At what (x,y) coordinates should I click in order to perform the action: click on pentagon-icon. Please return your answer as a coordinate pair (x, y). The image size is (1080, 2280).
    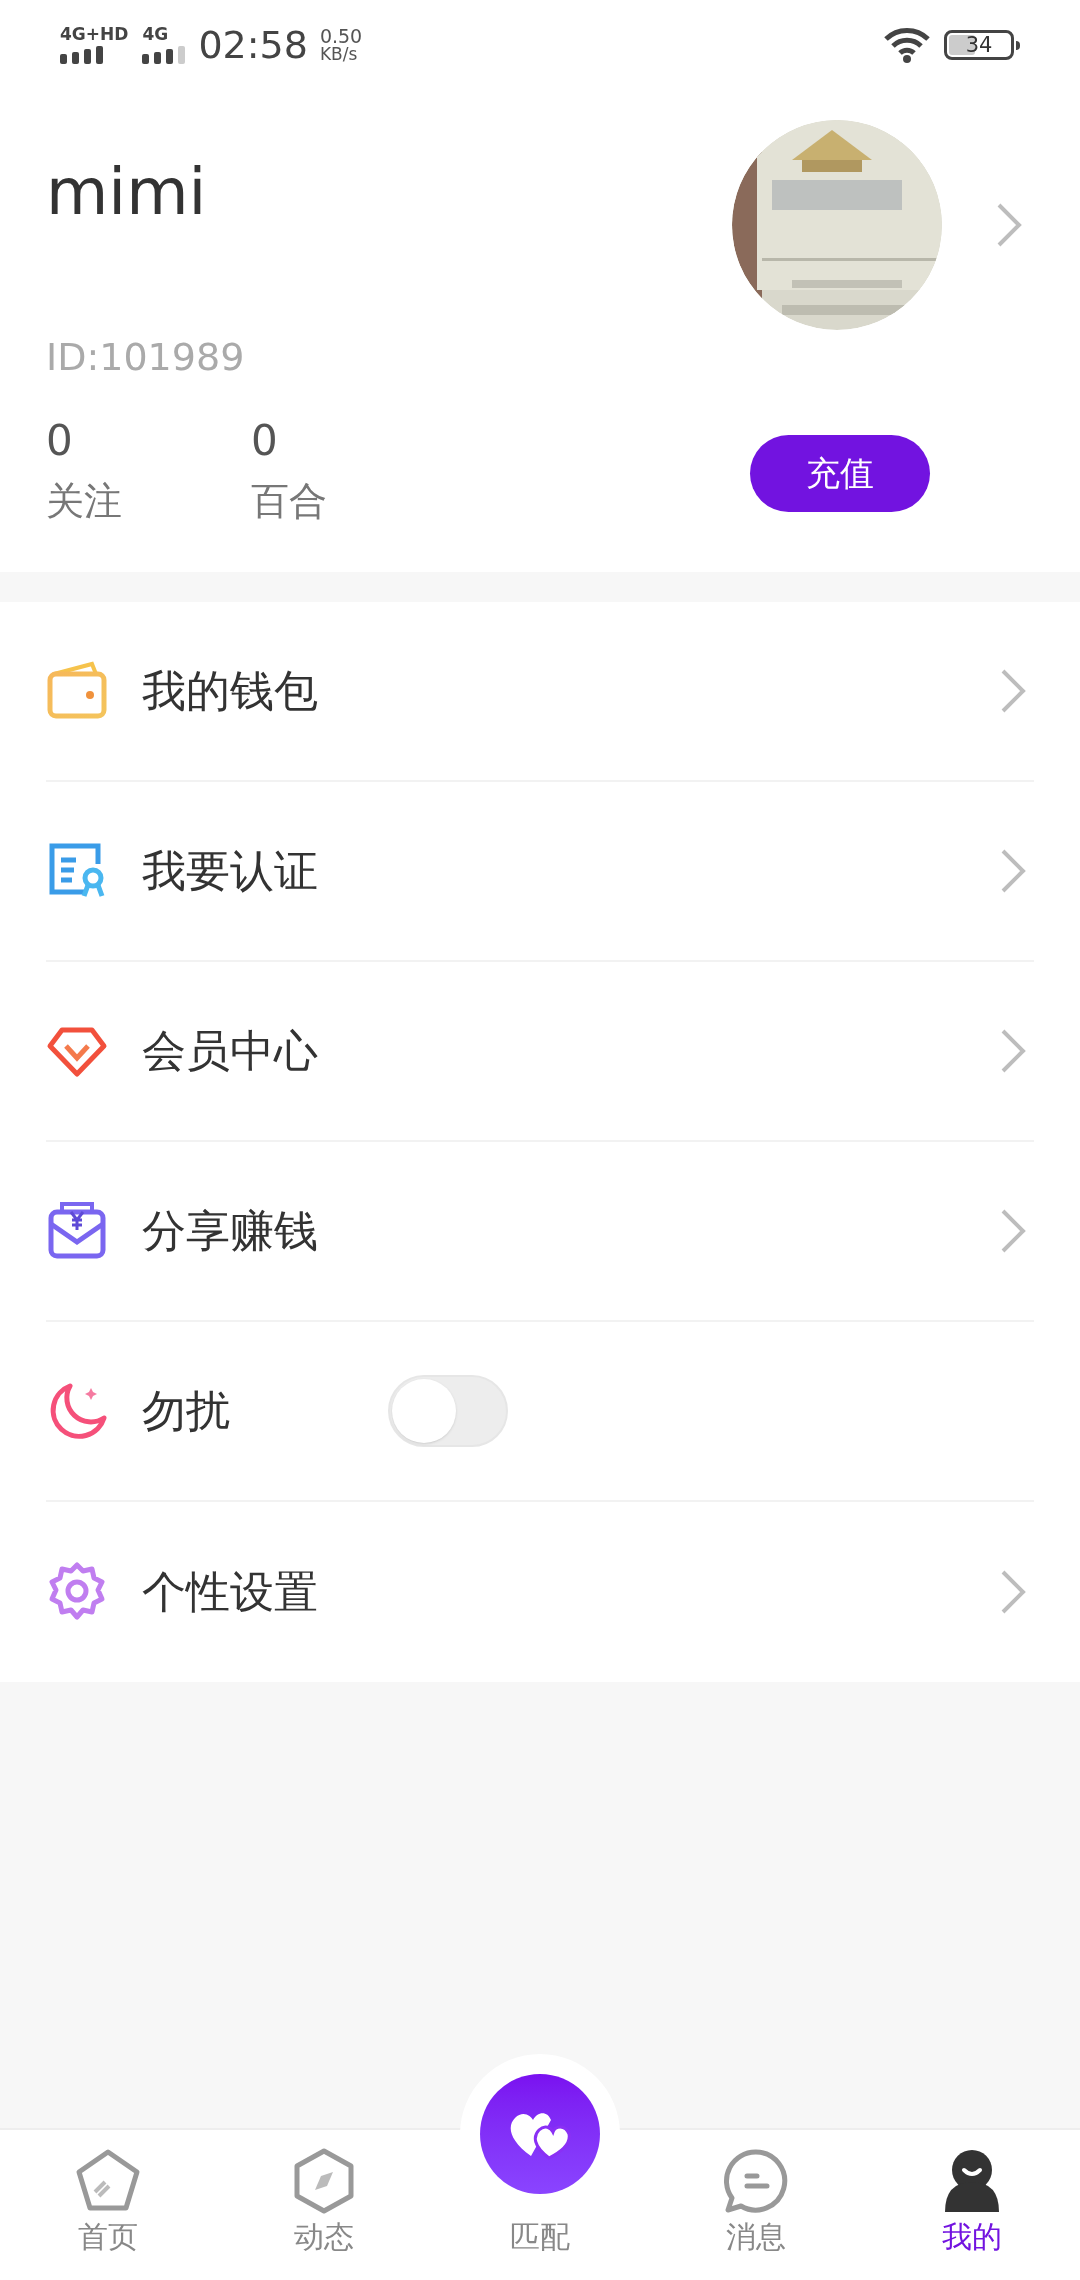
    Looking at the image, I should click on (108, 2181).